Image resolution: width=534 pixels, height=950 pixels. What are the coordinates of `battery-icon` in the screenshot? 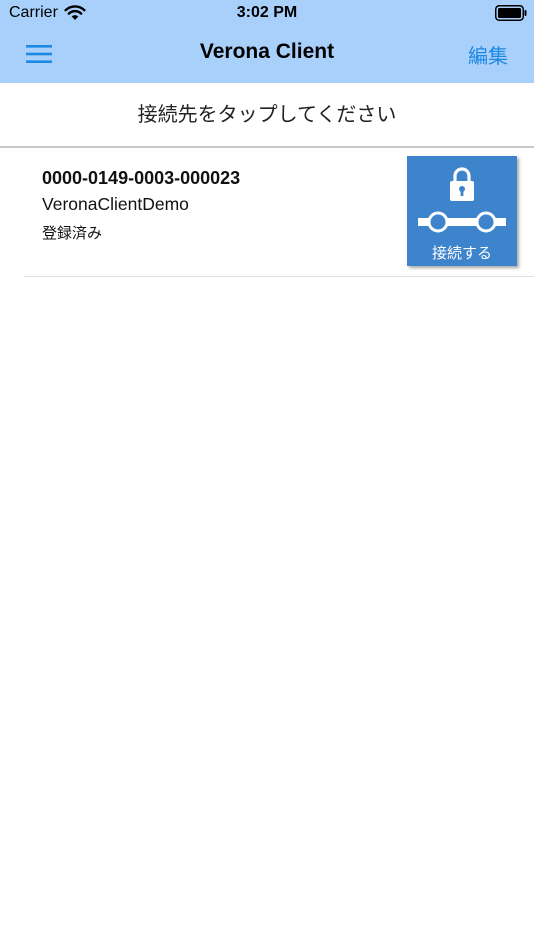 It's located at (511, 13).